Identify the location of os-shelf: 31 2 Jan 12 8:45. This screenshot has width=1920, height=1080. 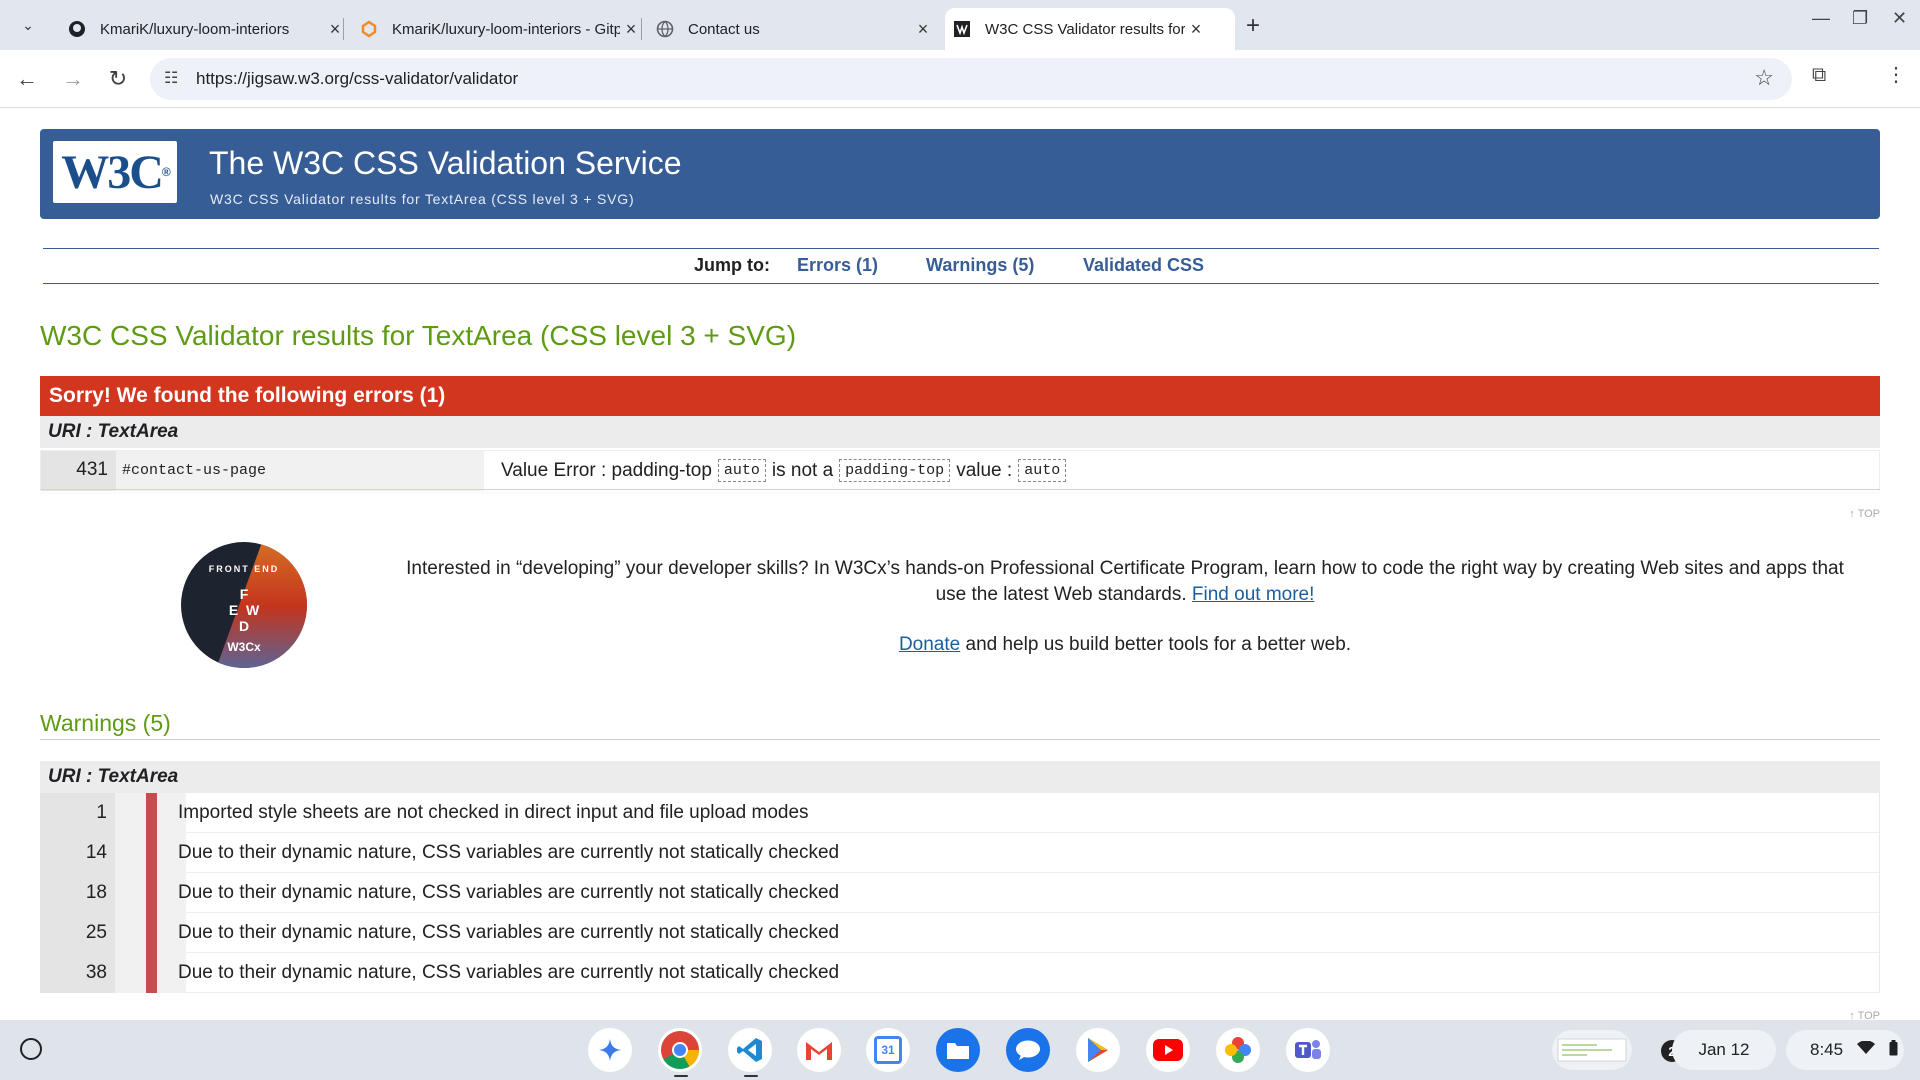
(960, 1050).